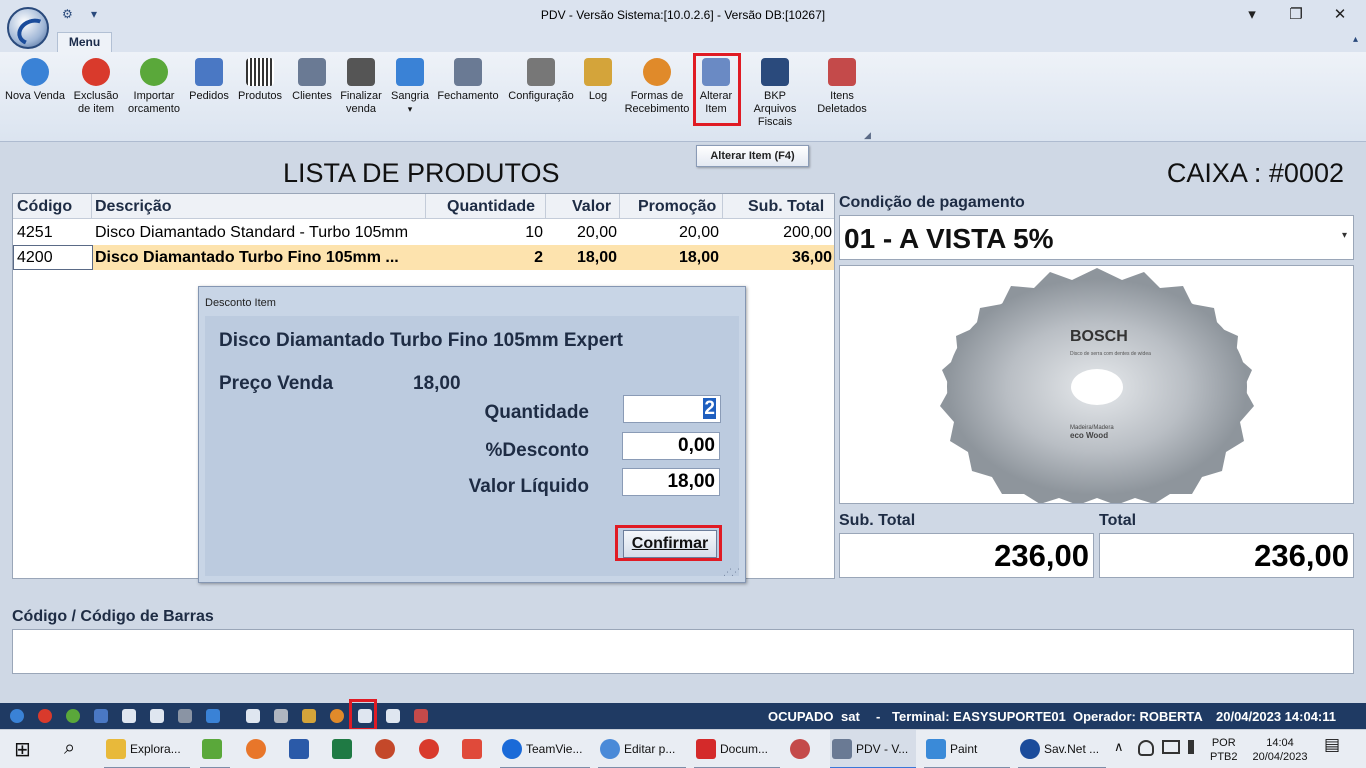 This screenshot has width=1366, height=768. Describe the element at coordinates (677, 207) in the screenshot. I see `col-promocao: Promoção` at that location.